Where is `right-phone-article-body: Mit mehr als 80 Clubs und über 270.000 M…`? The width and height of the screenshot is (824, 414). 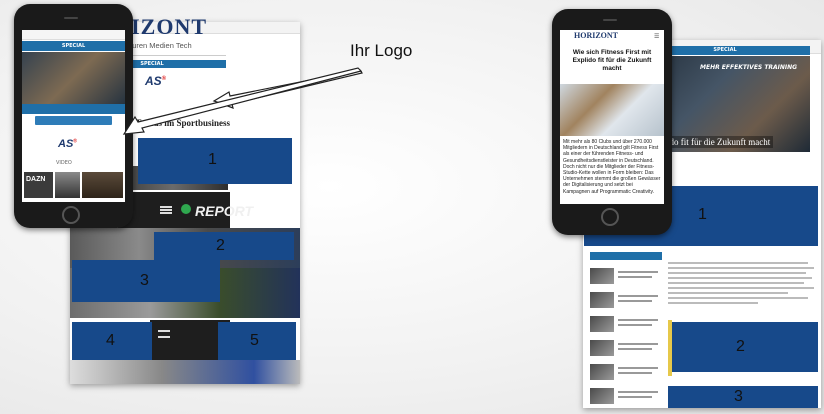 right-phone-article-body: Mit mehr als 80 Clubs und über 270.000 M… is located at coordinates (612, 167).